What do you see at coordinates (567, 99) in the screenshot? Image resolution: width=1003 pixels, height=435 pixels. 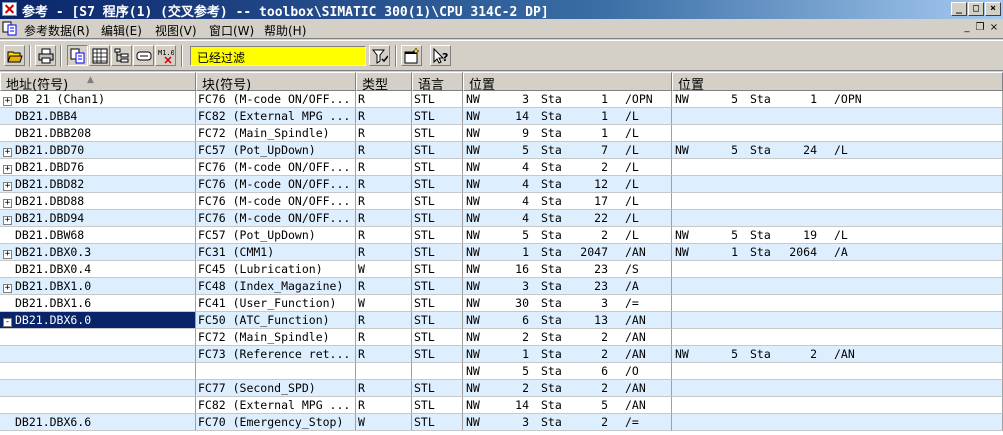 I see `location-cell-1: NW 3 Sta 1/OPN` at bounding box center [567, 99].